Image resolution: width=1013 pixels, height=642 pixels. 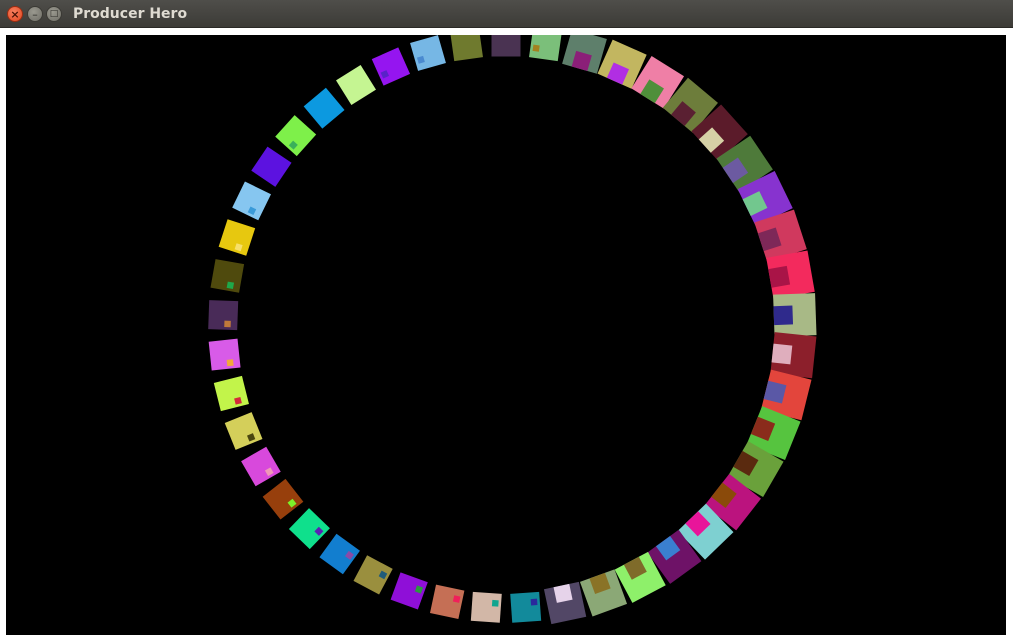 What do you see at coordinates (130, 14) in the screenshot?
I see `window-title: Producer Hero` at bounding box center [130, 14].